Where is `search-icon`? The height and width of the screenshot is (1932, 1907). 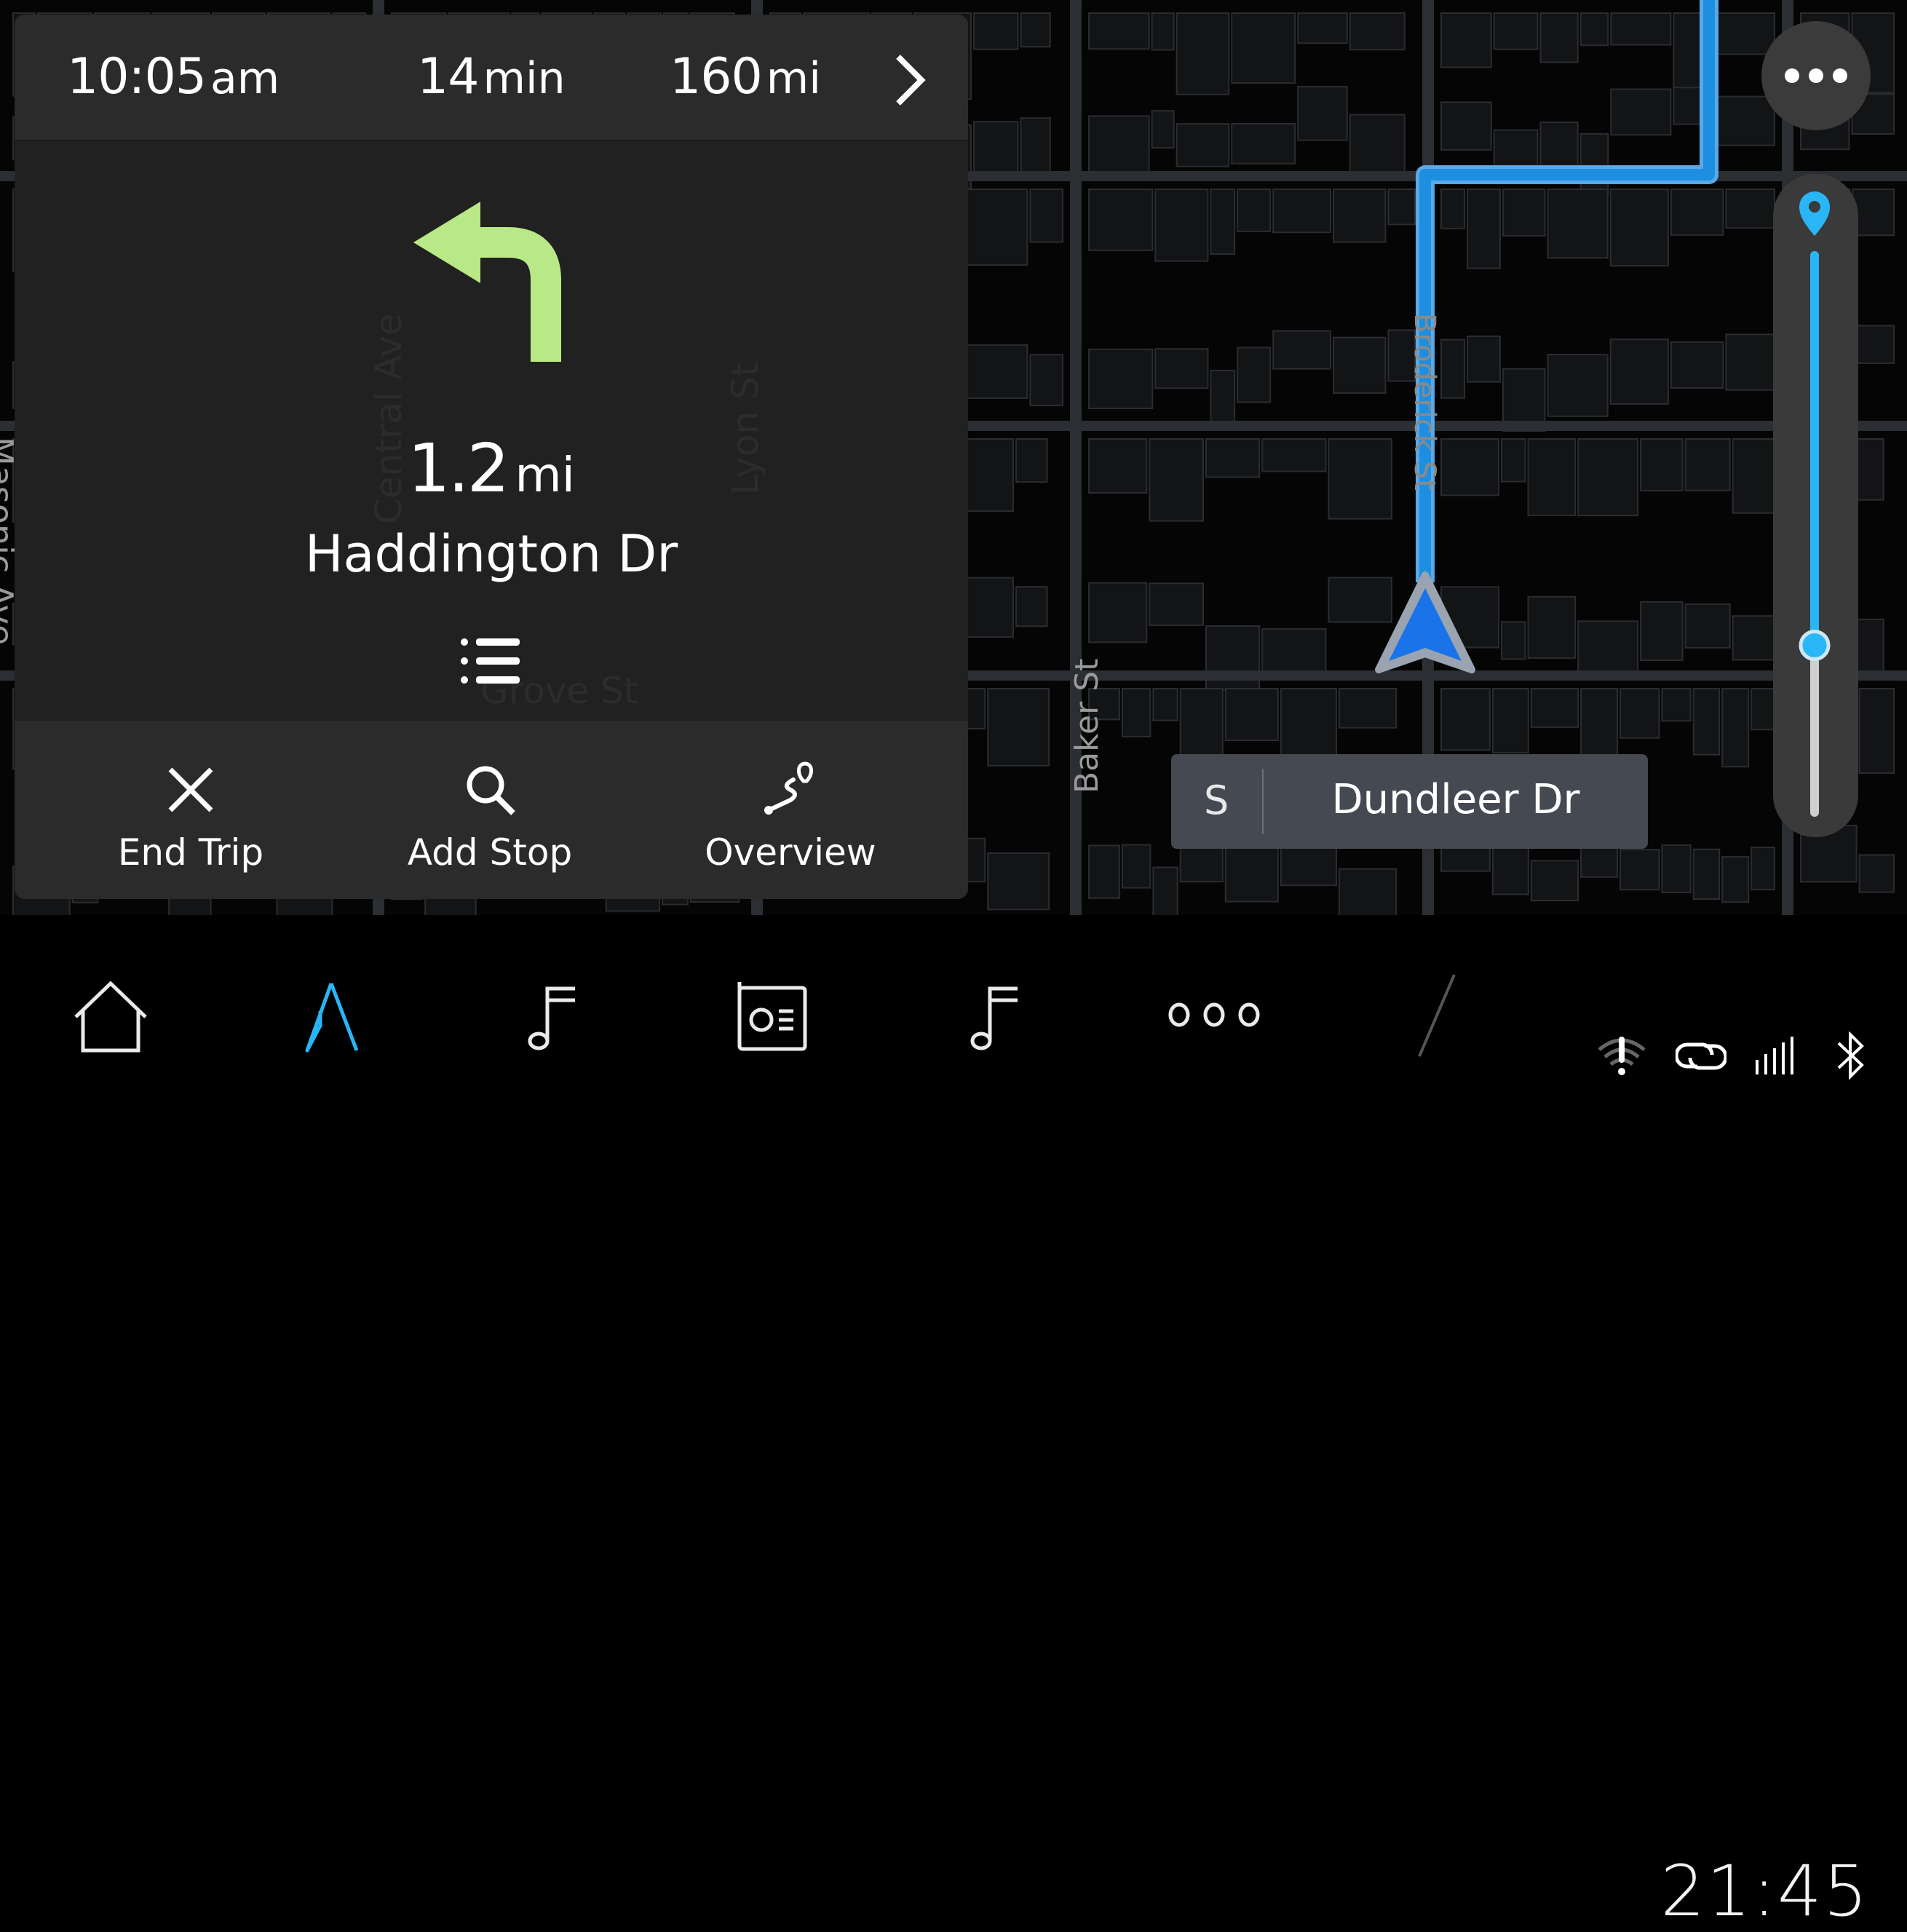
search-icon is located at coordinates (491, 790).